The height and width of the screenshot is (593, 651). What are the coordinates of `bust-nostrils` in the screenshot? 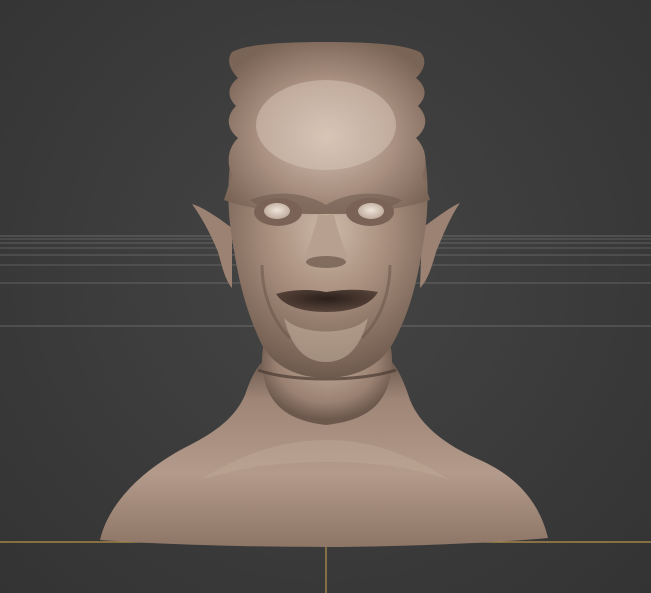 It's located at (326, 262).